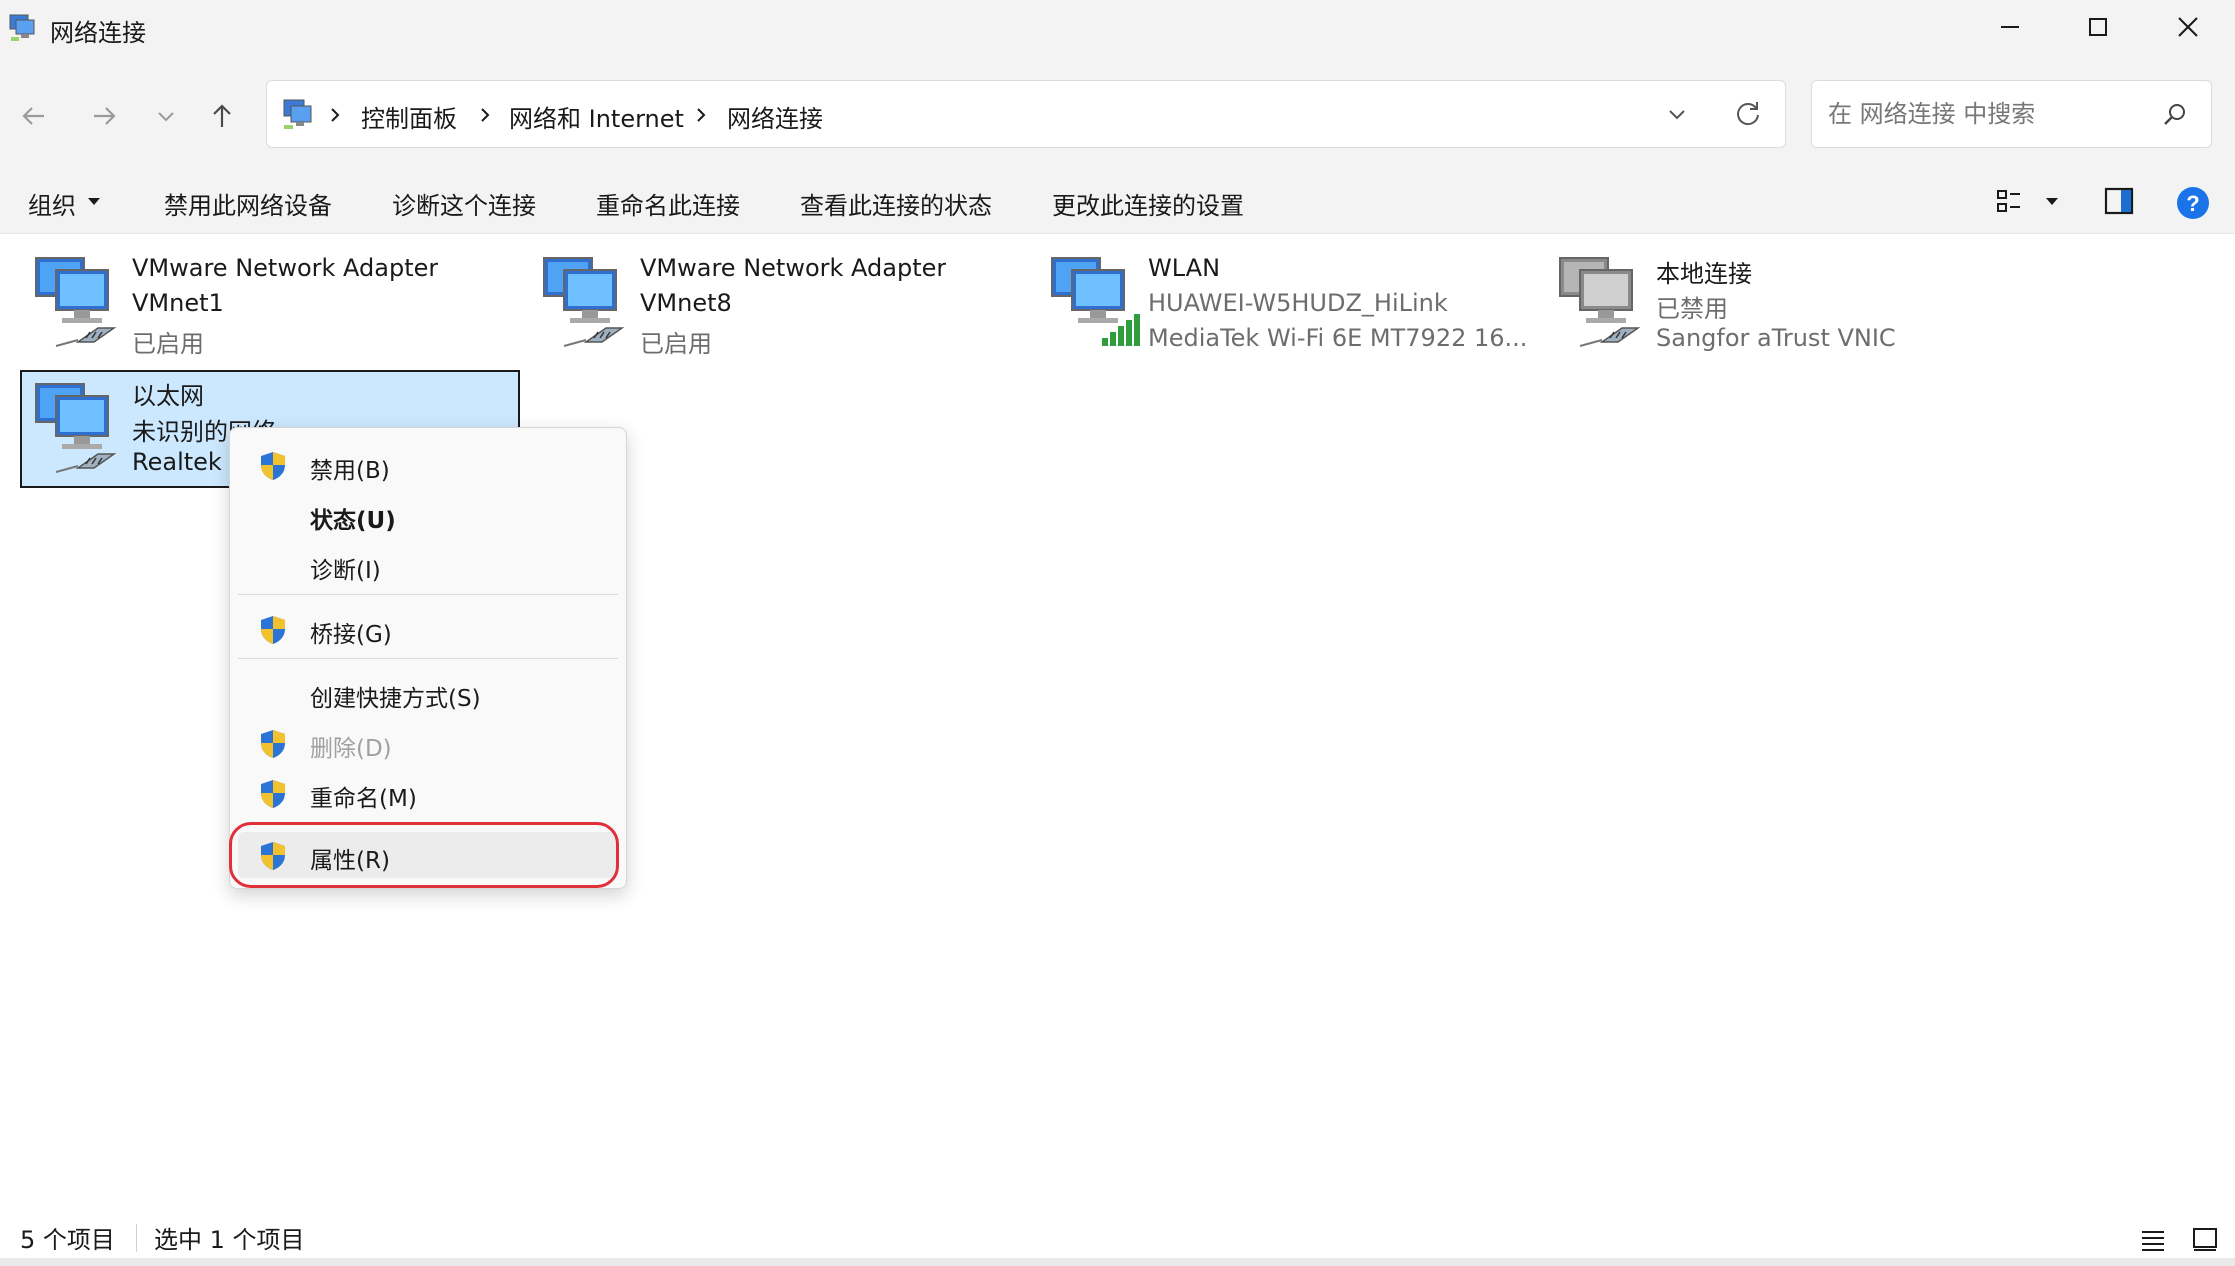 The width and height of the screenshot is (2235, 1266). What do you see at coordinates (1026, 114) in the screenshot?
I see `address-bar: 控制面板 网络和 Internet 网络连接` at bounding box center [1026, 114].